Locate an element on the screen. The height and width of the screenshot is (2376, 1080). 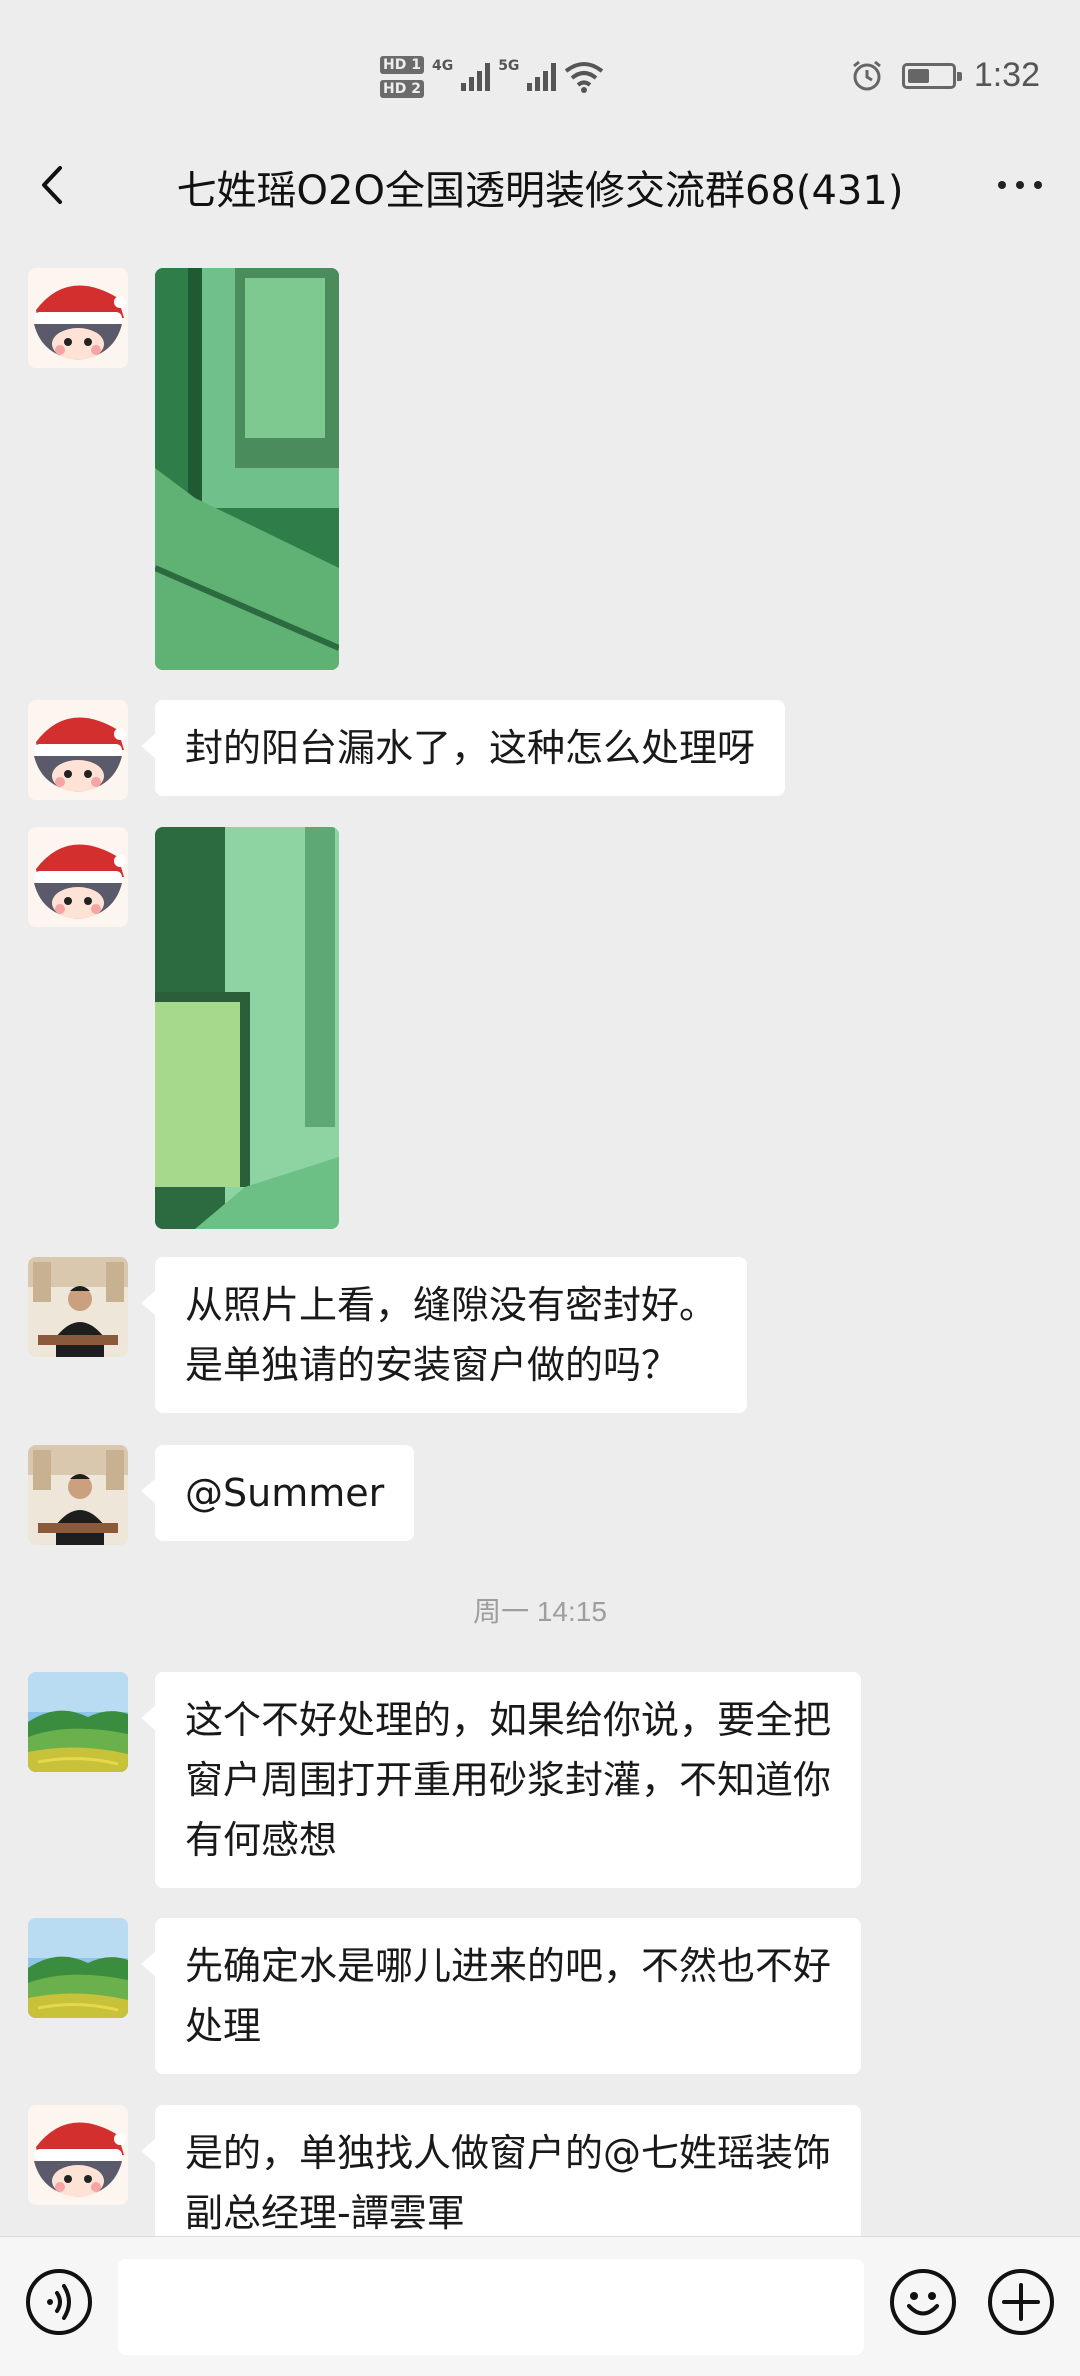
message-text-line: 有何感想 is located at coordinates (261, 1840).